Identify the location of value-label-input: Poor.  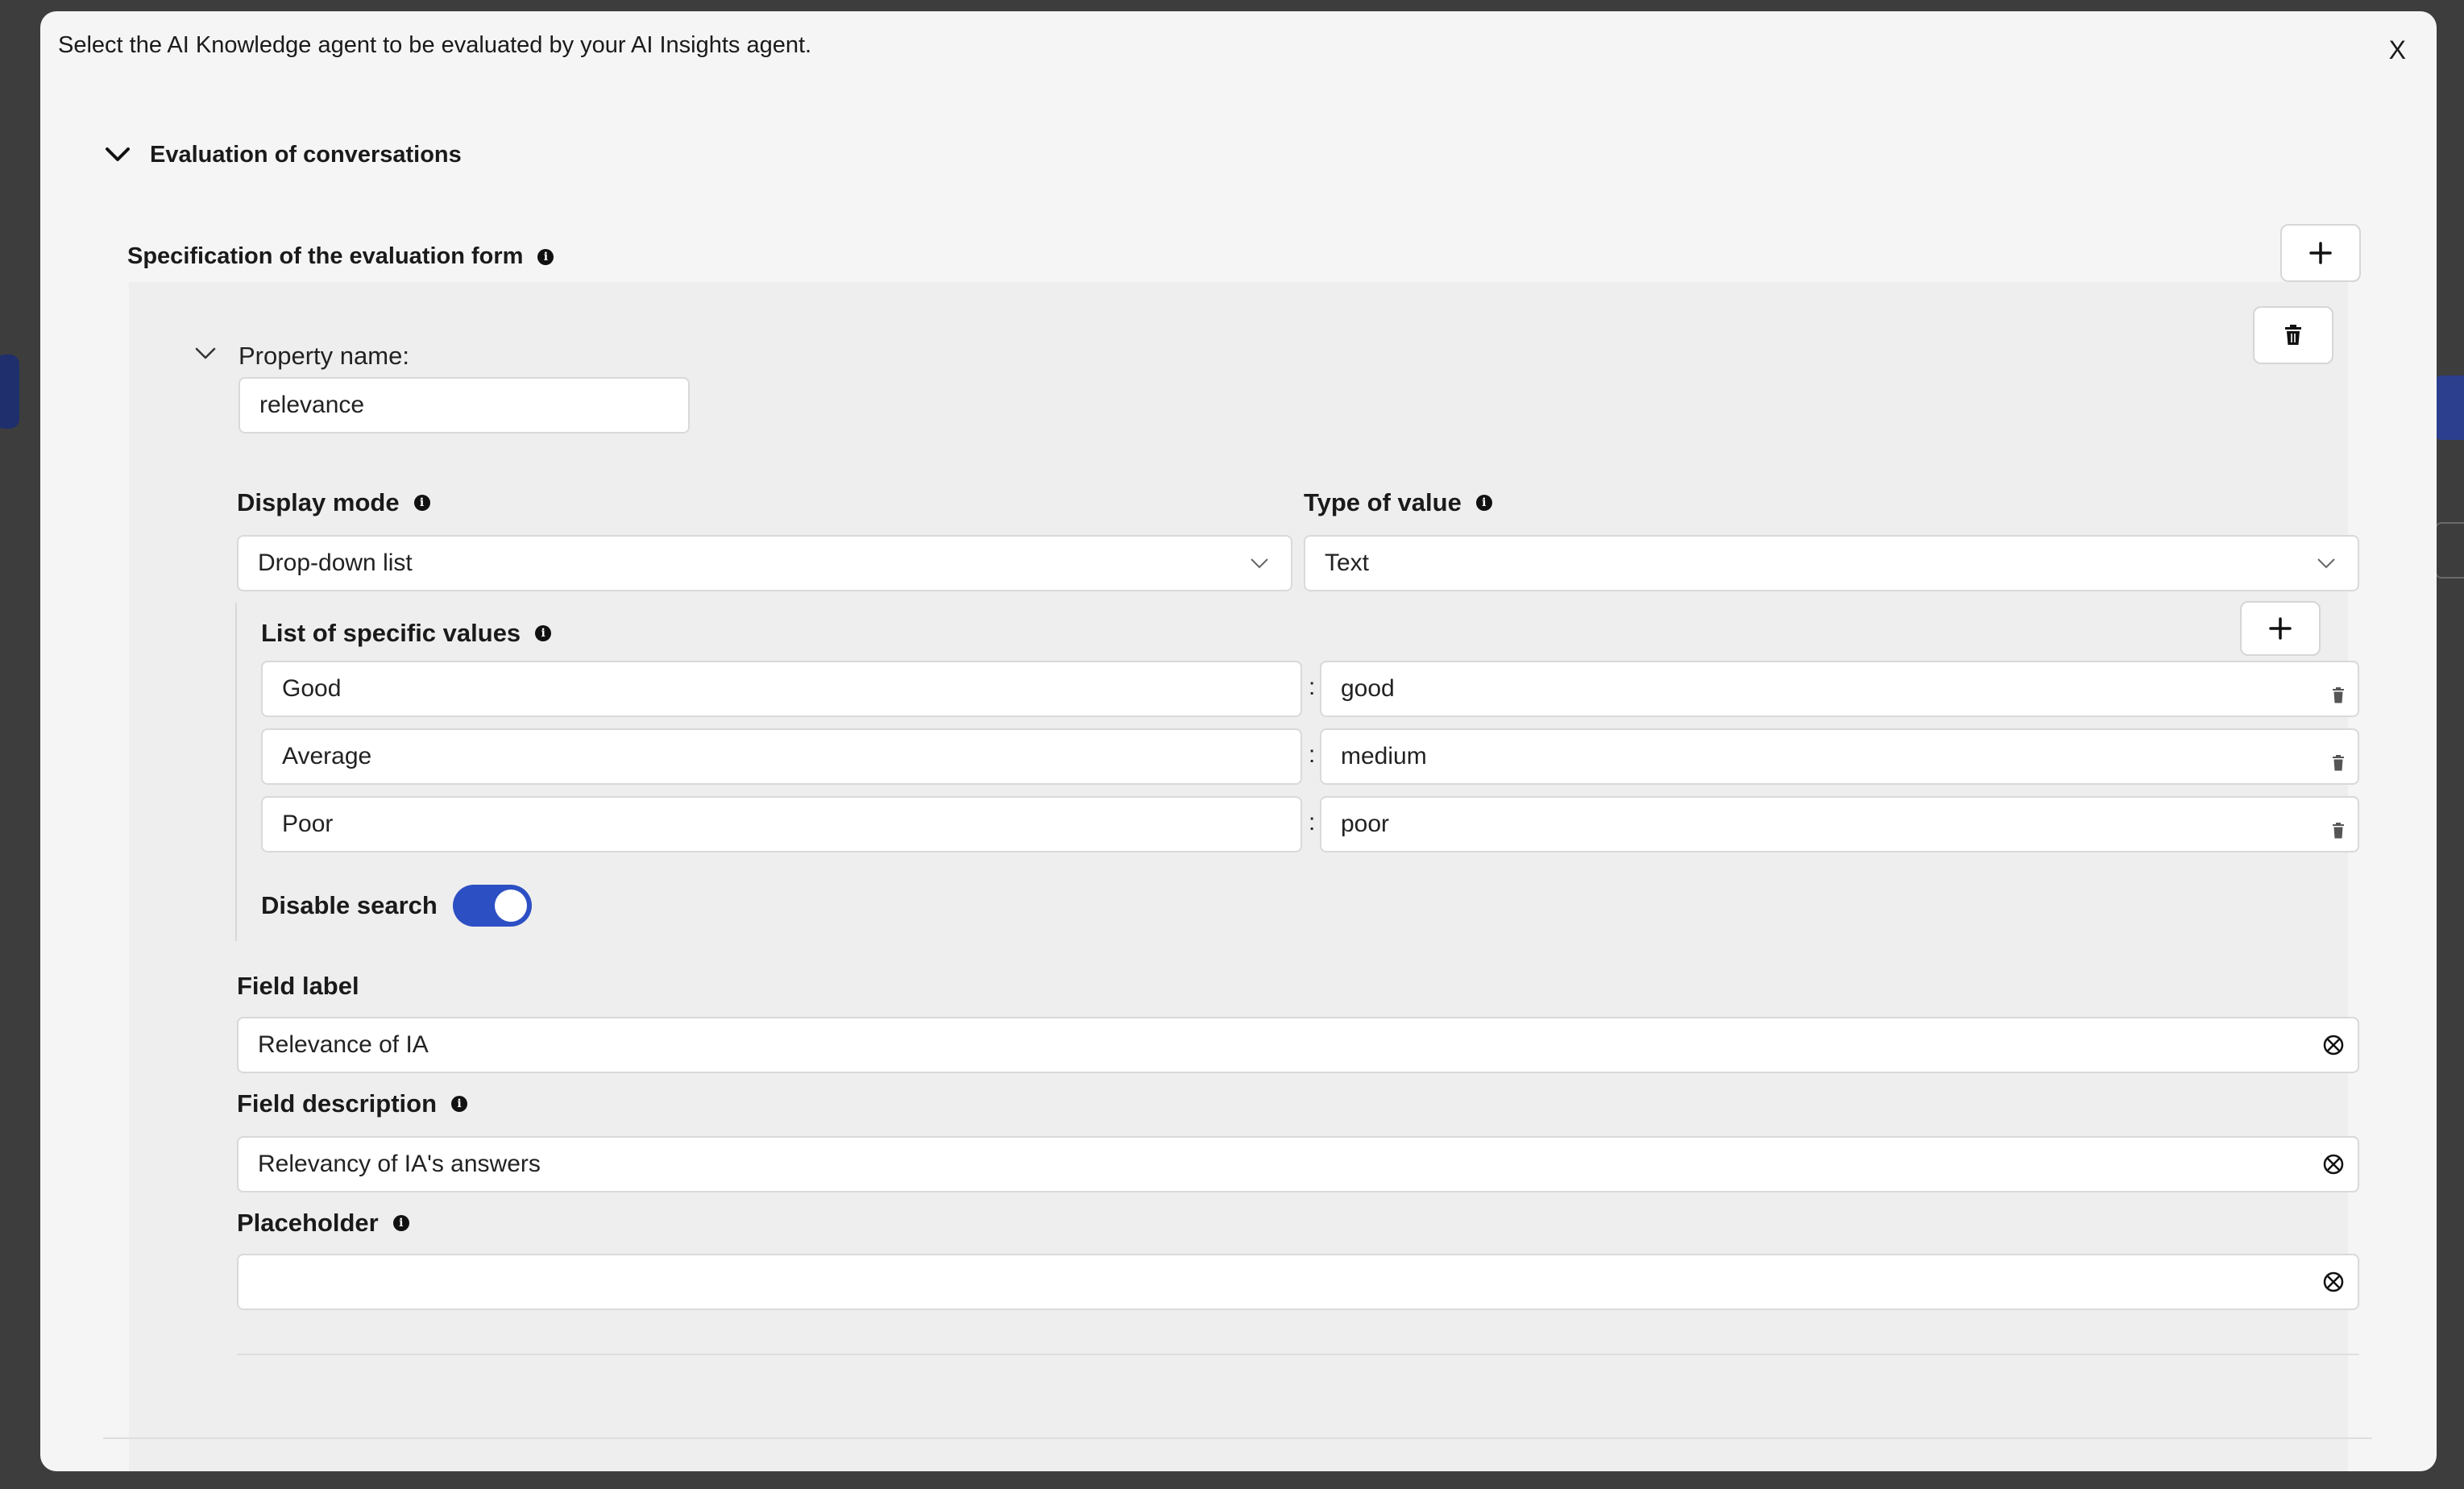
(781, 824).